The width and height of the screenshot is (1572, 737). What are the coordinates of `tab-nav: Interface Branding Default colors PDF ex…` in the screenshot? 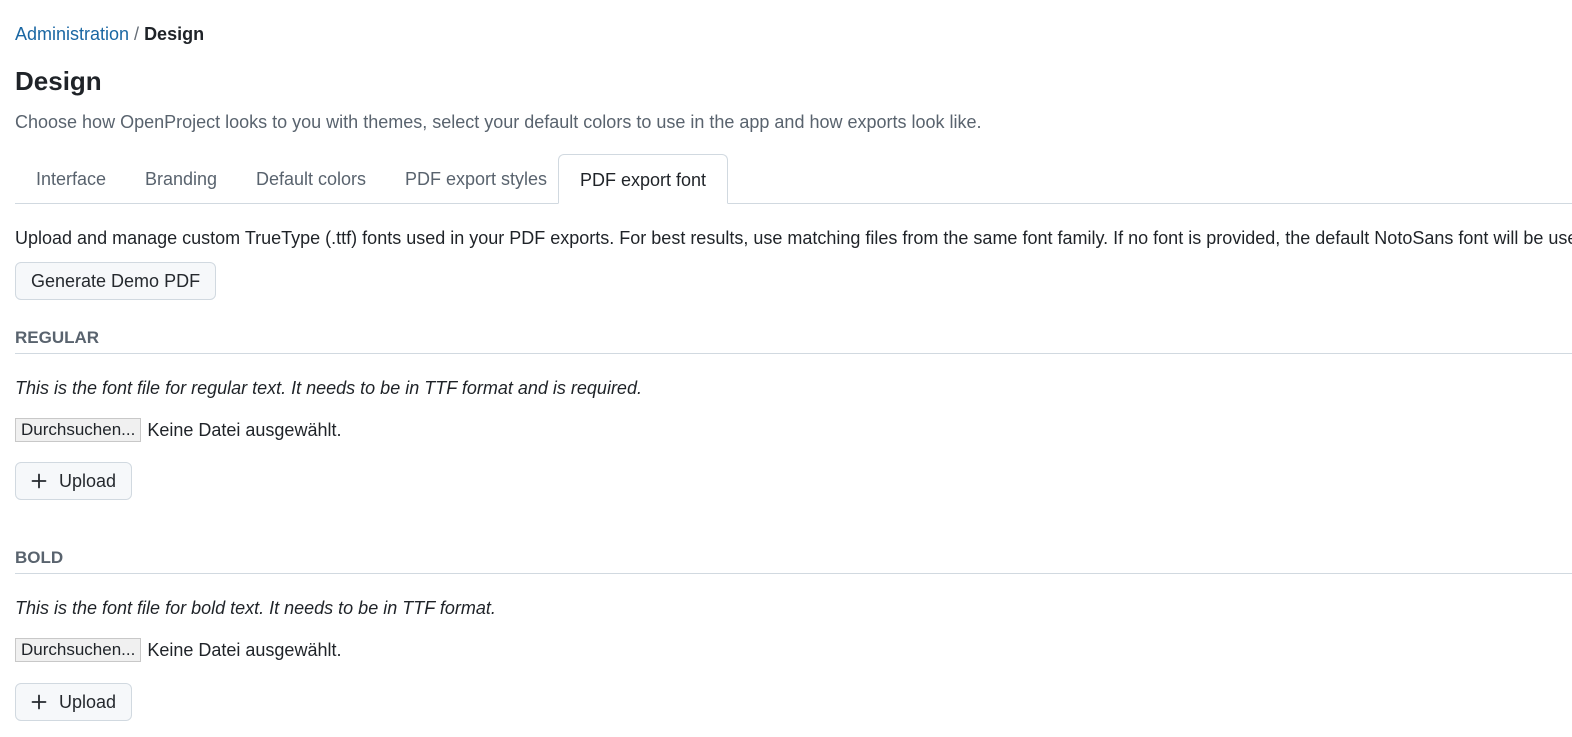 It's located at (793, 179).